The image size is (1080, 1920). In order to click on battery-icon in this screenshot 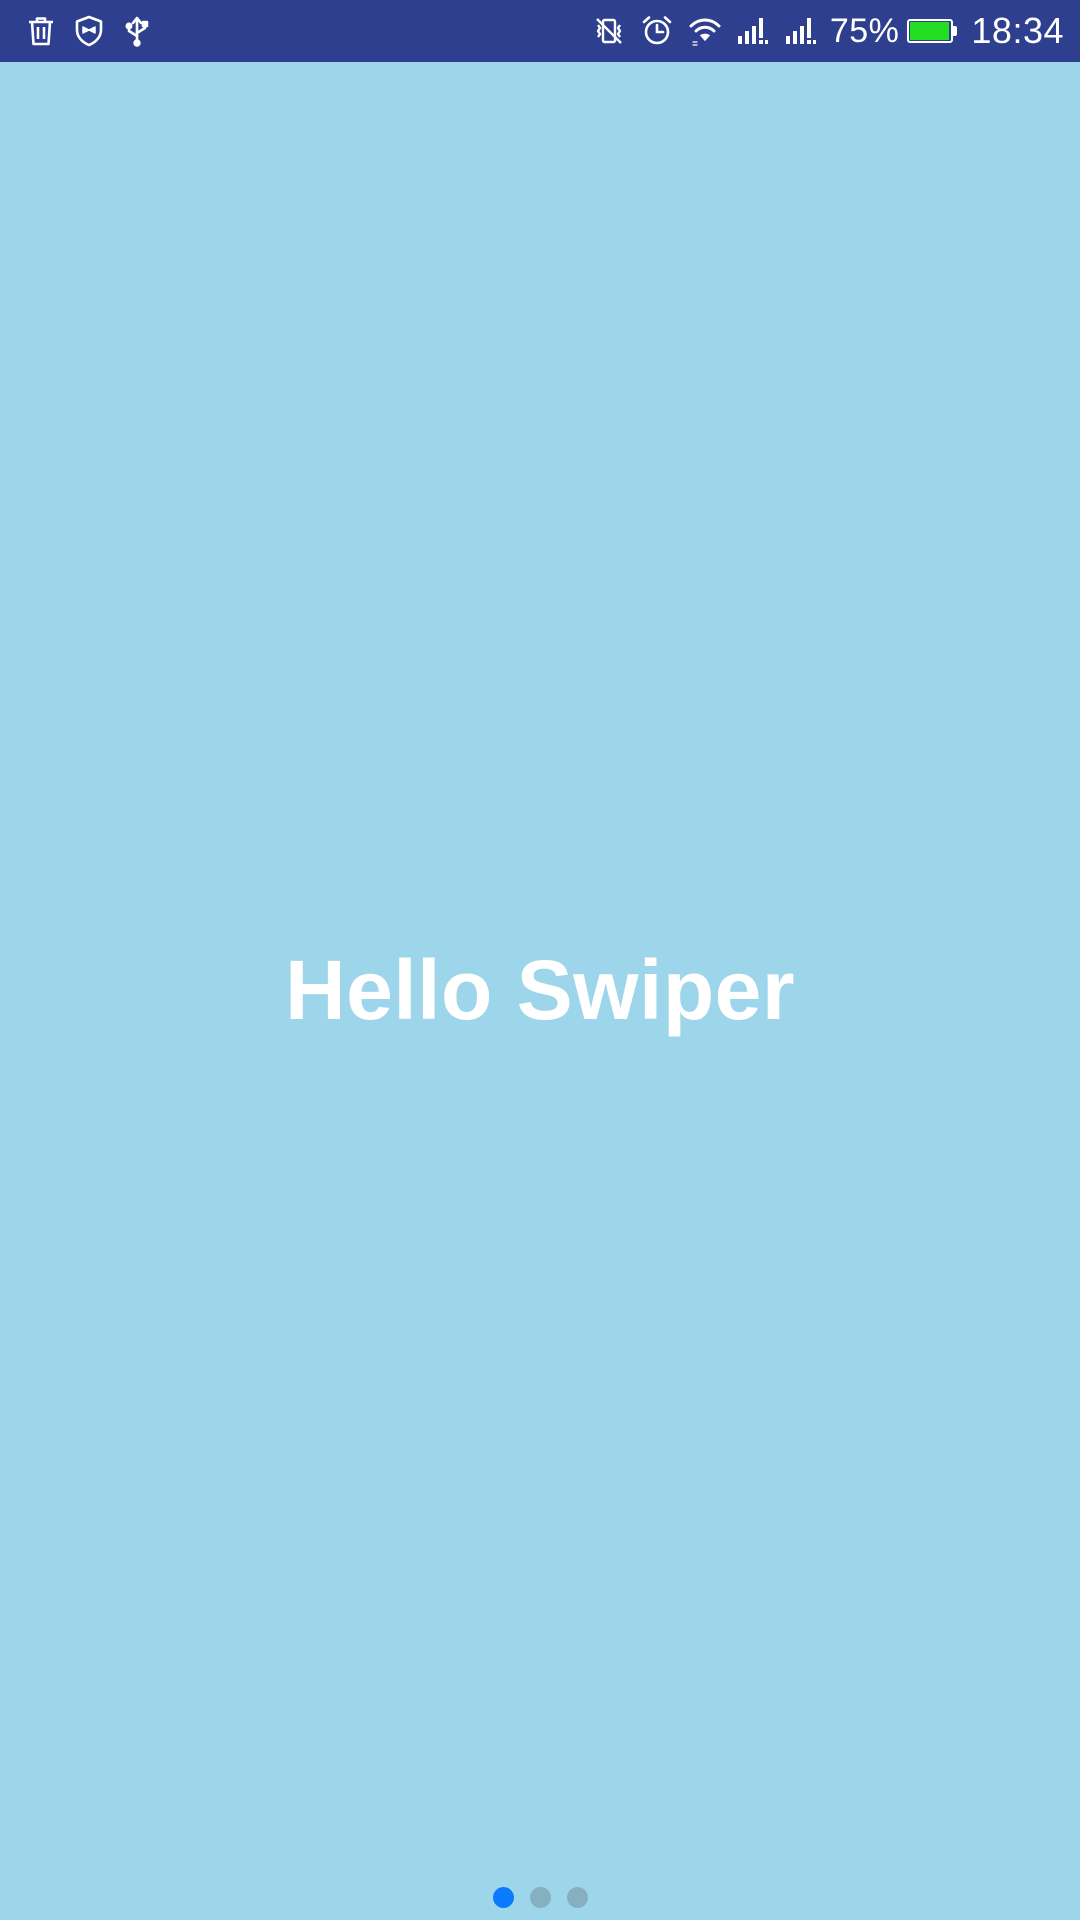, I will do `click(933, 31)`.